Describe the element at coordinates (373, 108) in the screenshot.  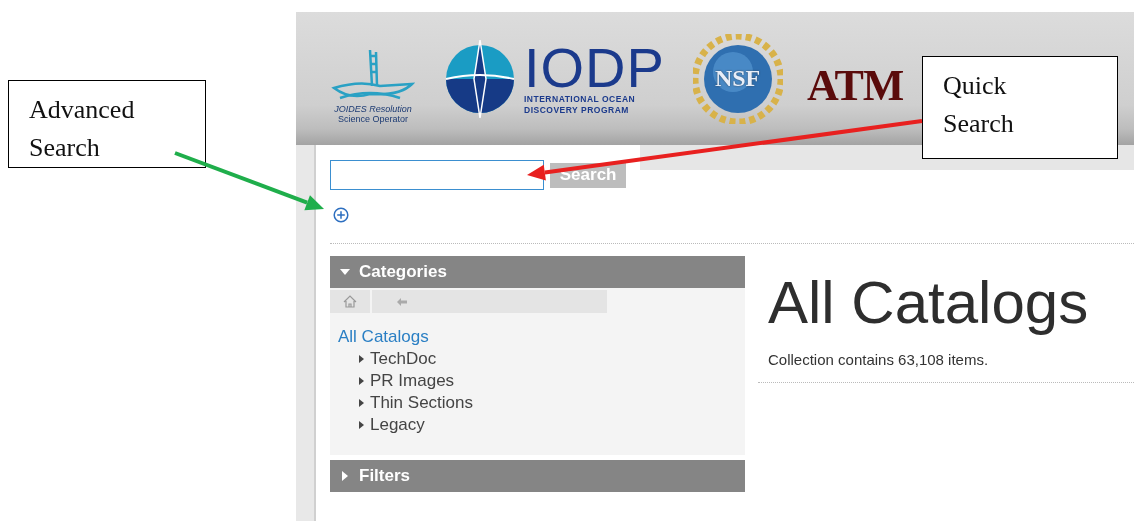
I see `logo-caption: JOIDES Resolution` at that location.